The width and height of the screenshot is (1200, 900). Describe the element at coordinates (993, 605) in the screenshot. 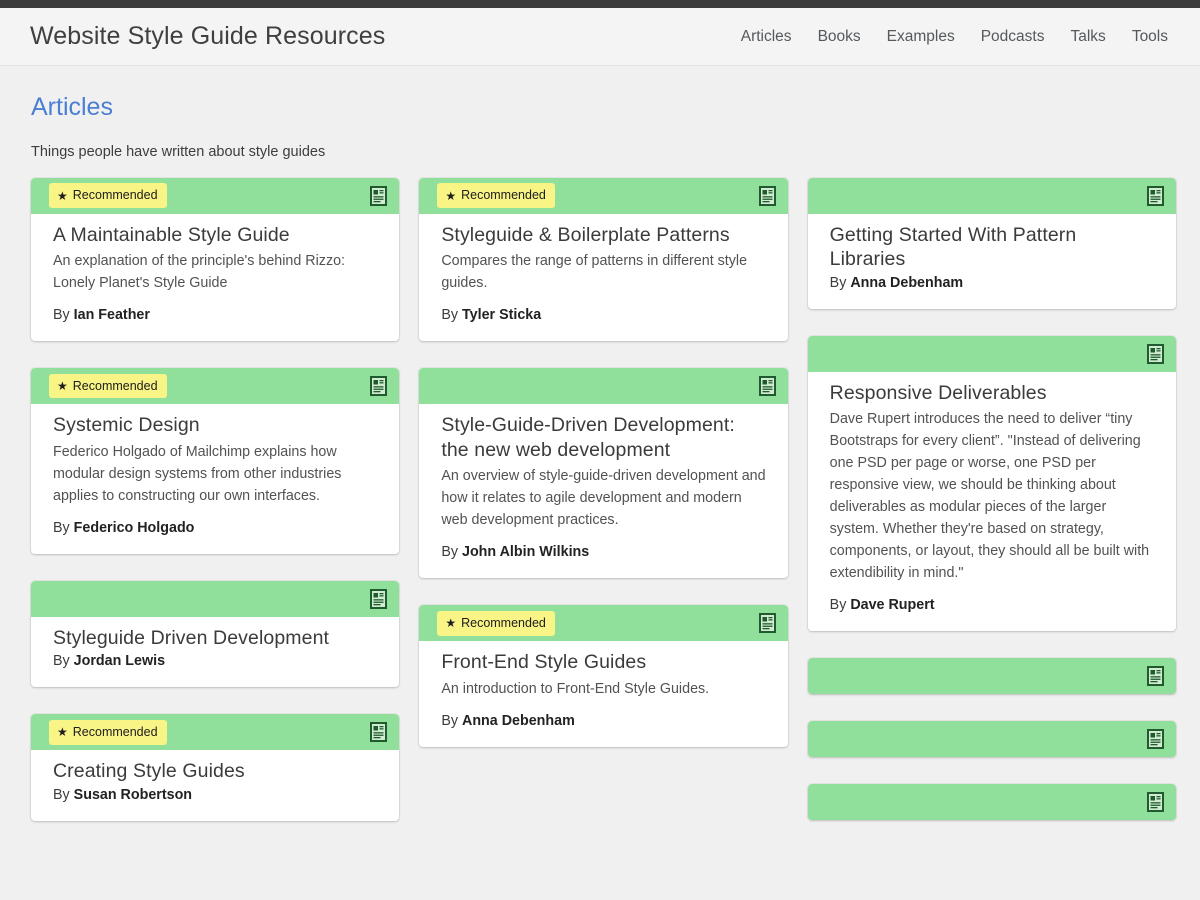

I see `card-author: By Dave Rupert` at that location.